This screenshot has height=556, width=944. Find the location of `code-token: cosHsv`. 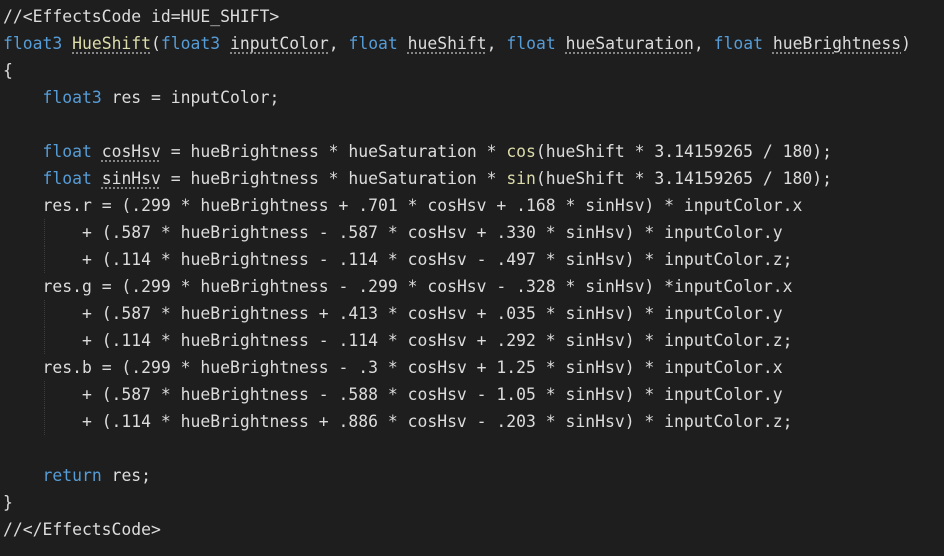

code-token: cosHsv is located at coordinates (131, 151).